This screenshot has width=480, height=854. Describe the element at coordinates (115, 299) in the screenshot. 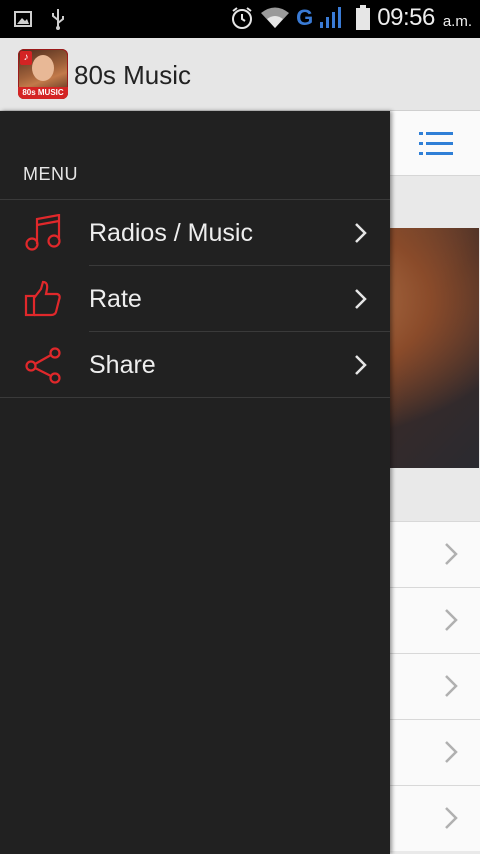

I see `menu-item-label: Rate` at that location.